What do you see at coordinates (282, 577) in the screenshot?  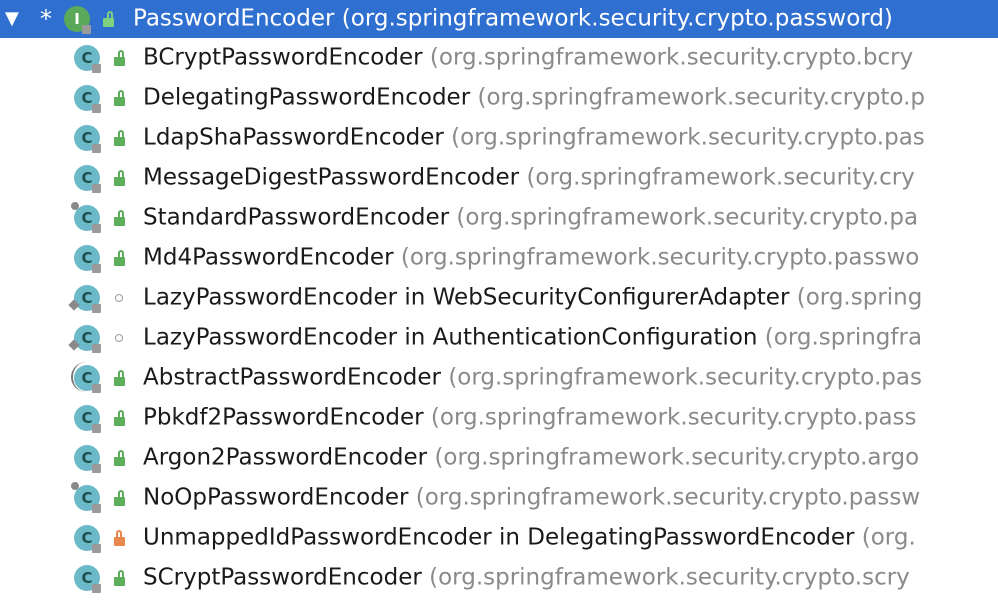 I see `node-name: SCryptPasswordEncoder` at bounding box center [282, 577].